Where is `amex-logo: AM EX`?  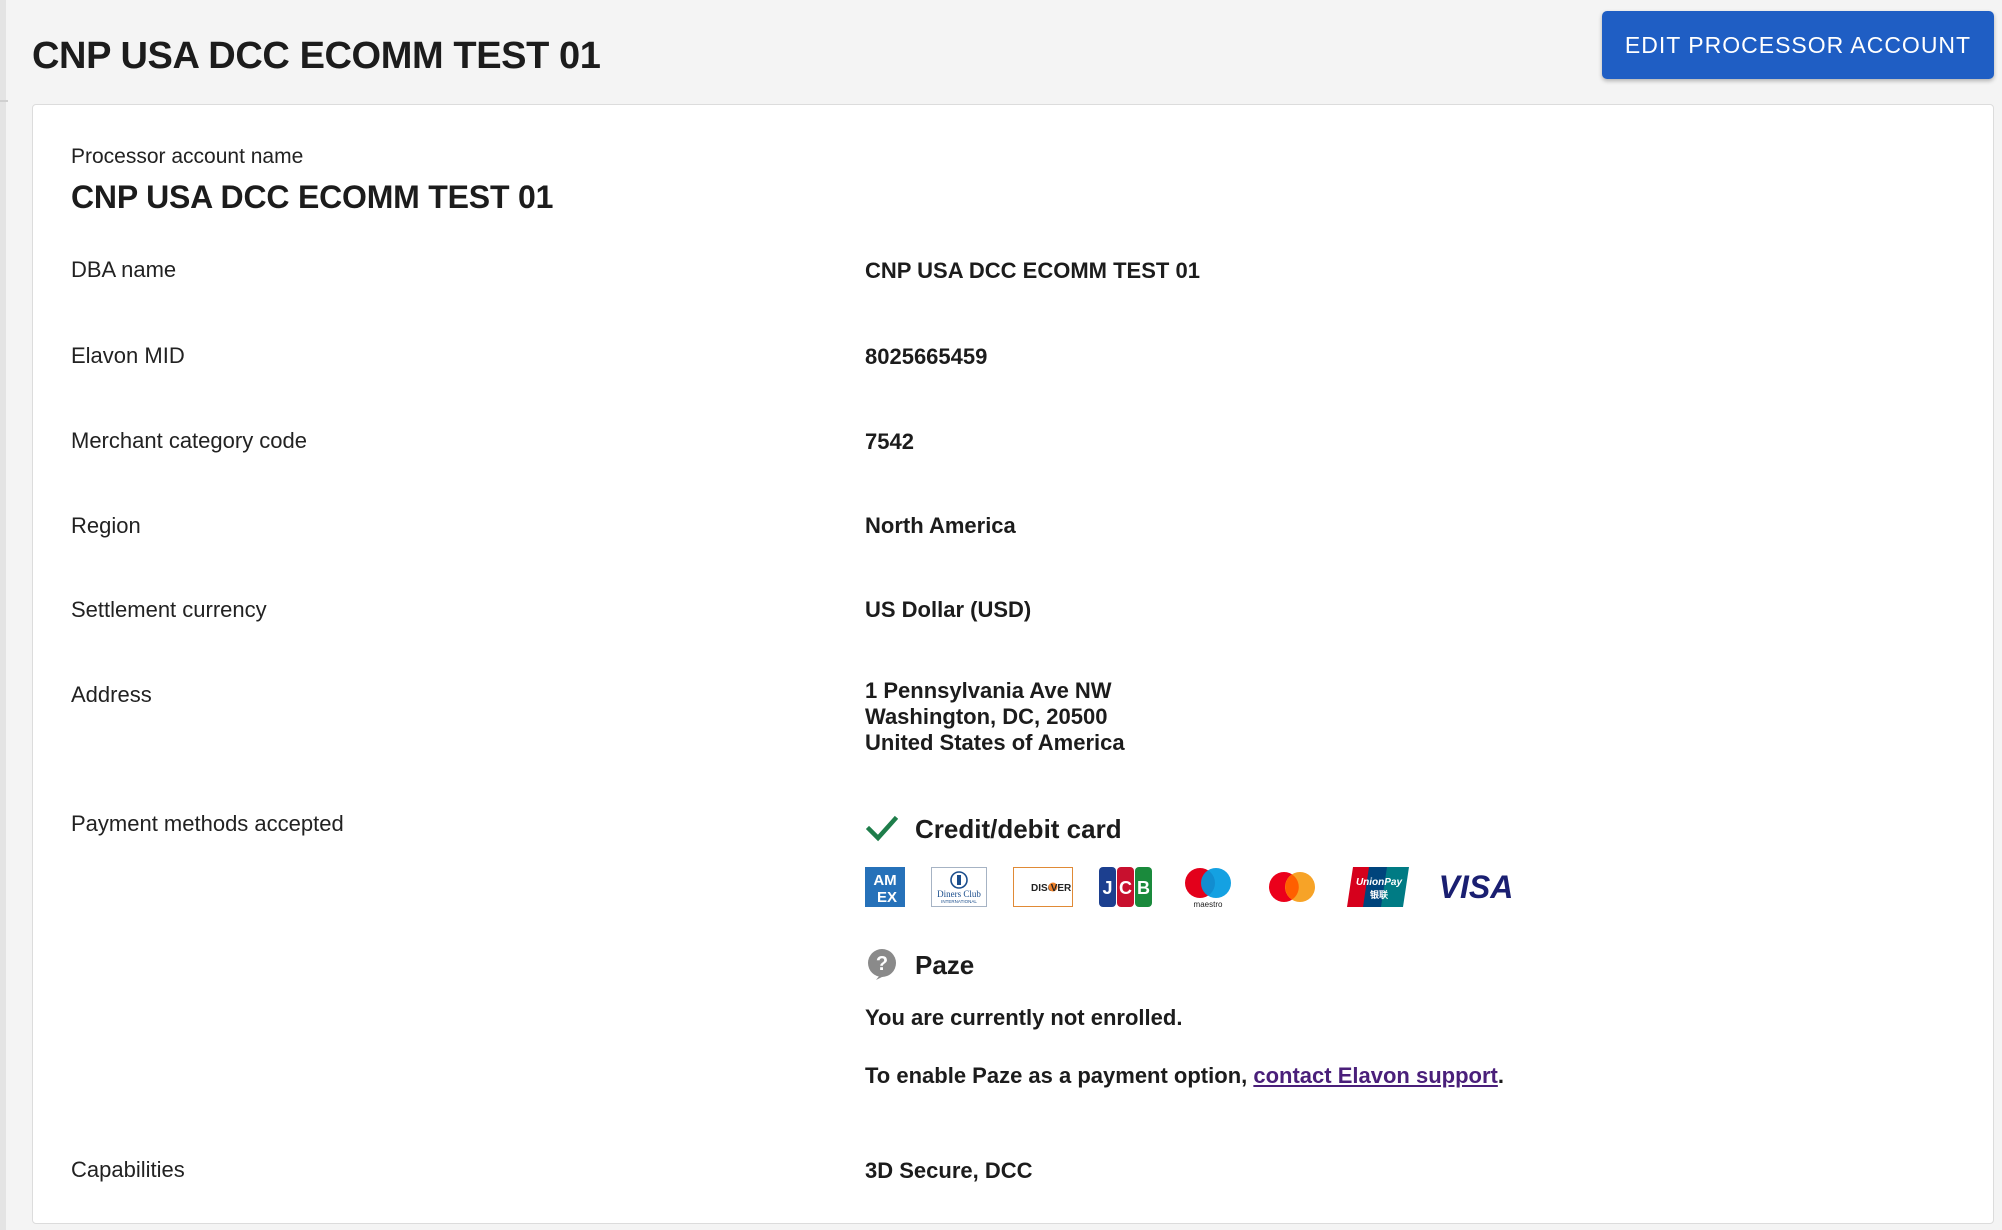 amex-logo: AM EX is located at coordinates (885, 887).